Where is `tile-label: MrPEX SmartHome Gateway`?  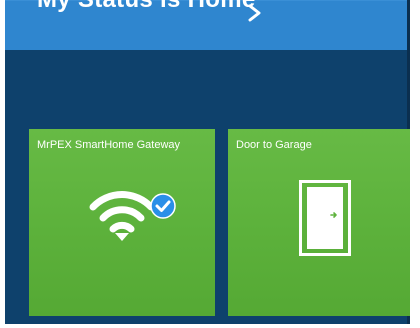 tile-label: MrPEX SmartHome Gateway is located at coordinates (109, 145).